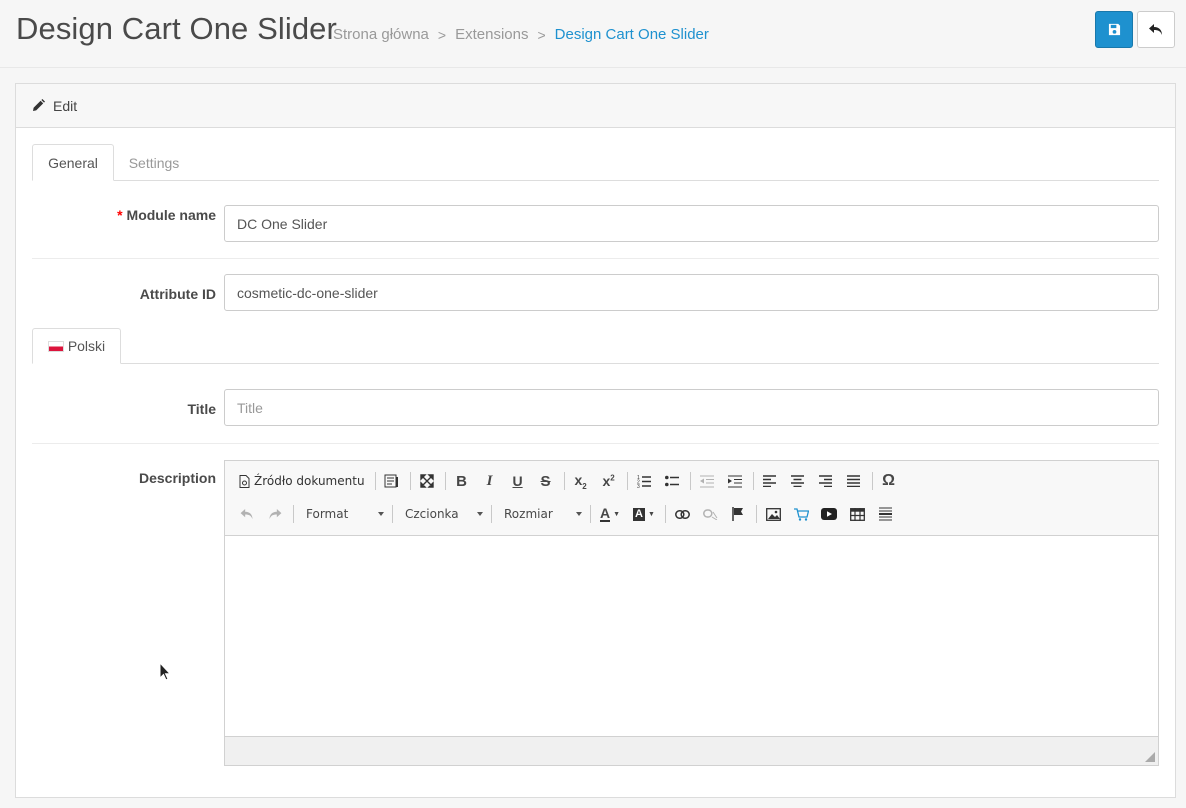  I want to click on horizontal-rule-button, so click(885, 514).